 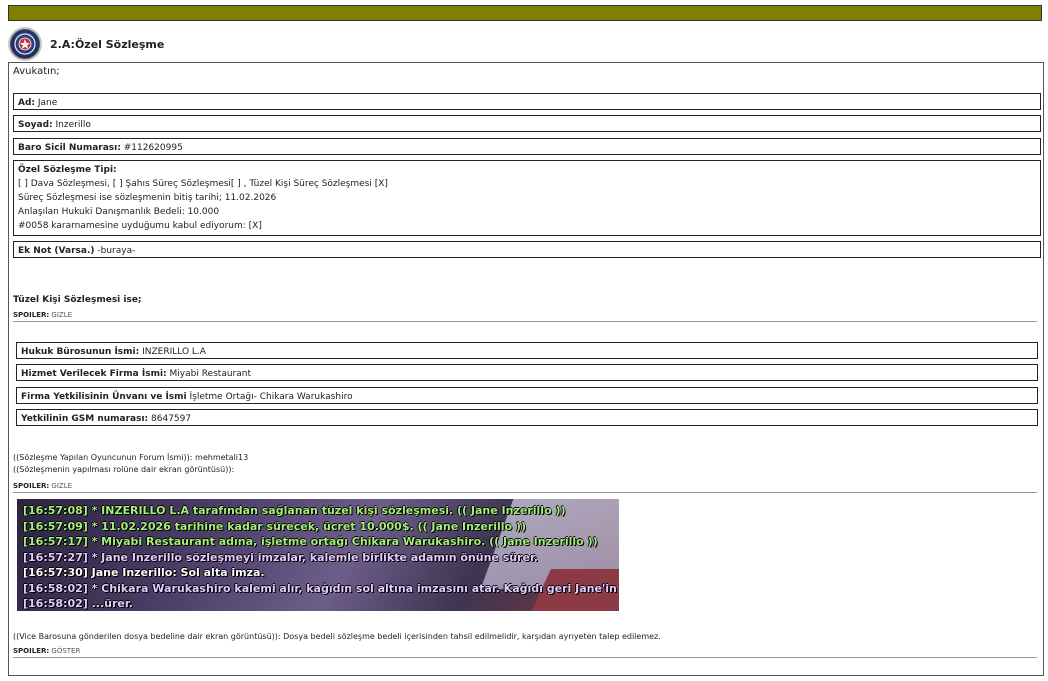 What do you see at coordinates (271, 397) in the screenshot?
I see `representative-value: İşletme Ortağı- Chikara Warukashiro` at bounding box center [271, 397].